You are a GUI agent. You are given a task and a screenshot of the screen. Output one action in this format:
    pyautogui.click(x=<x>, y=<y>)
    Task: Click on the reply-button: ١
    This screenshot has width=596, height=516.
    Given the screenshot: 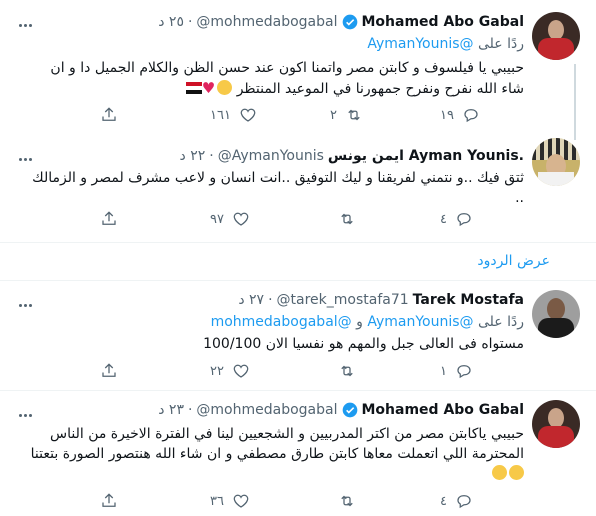 What is the action you would take?
    pyautogui.click(x=456, y=371)
    